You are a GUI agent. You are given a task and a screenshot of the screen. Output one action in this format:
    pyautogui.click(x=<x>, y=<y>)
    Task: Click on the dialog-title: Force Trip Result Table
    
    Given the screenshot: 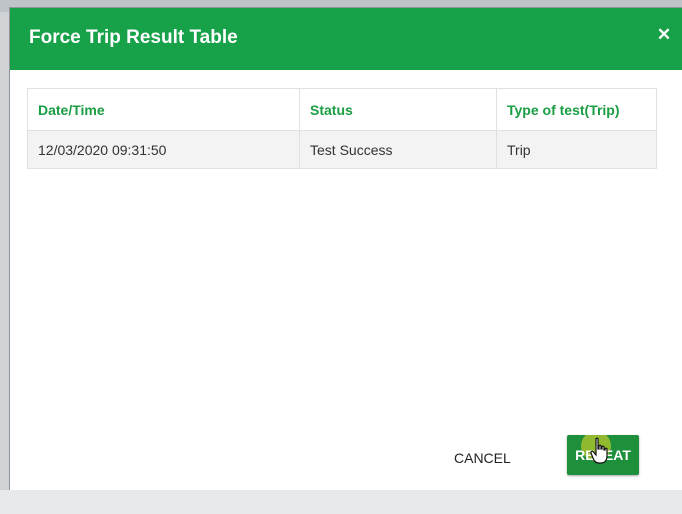 What is the action you would take?
    pyautogui.click(x=133, y=37)
    